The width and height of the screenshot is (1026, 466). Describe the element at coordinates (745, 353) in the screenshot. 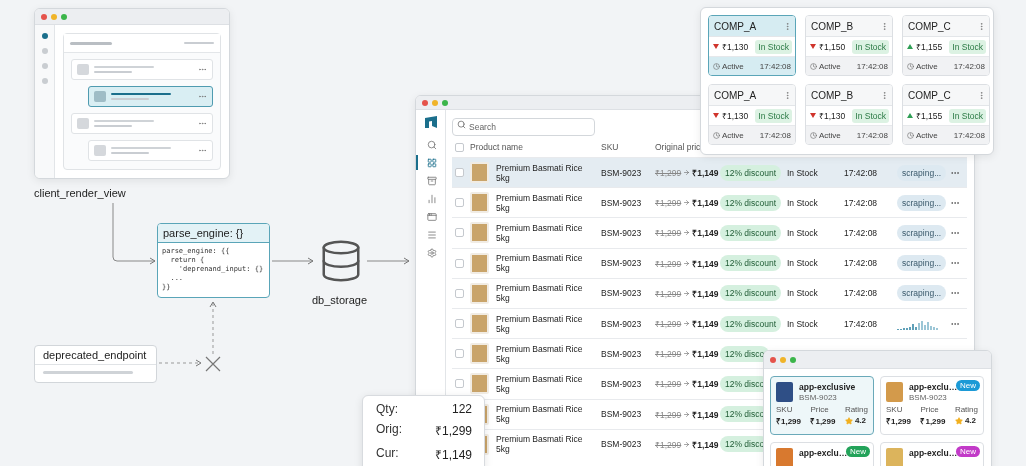

I see `discount-badge: 12% disco` at that location.